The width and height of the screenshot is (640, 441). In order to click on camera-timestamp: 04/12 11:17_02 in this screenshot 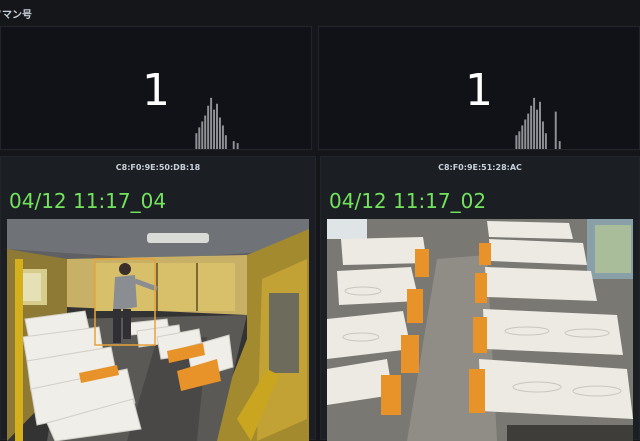, I will do `click(408, 201)`.